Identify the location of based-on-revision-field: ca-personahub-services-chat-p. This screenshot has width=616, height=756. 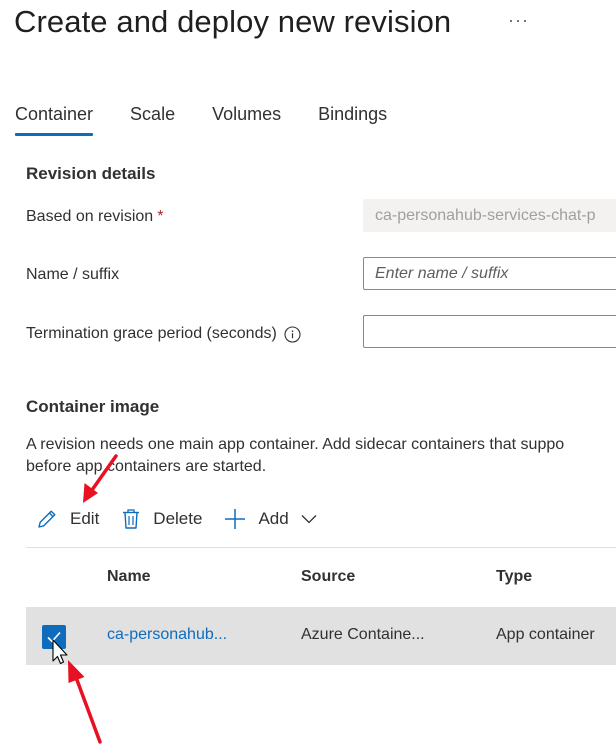
(489, 215).